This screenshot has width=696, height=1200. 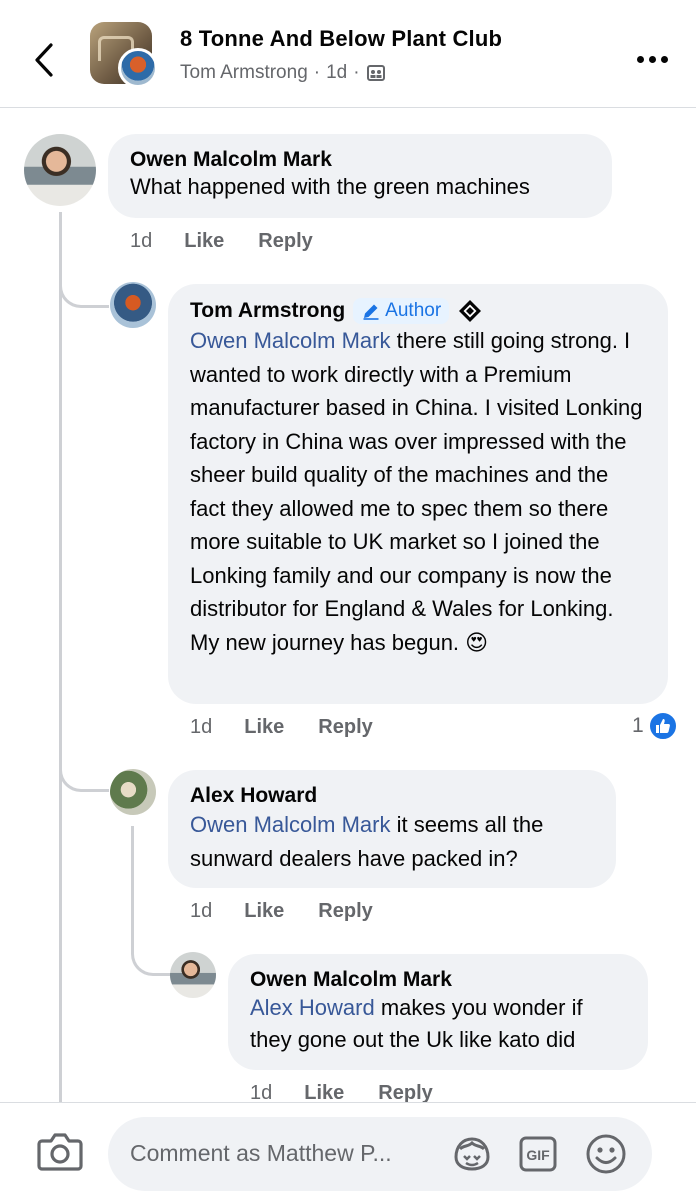 I want to click on camera-button, so click(x=61, y=1154).